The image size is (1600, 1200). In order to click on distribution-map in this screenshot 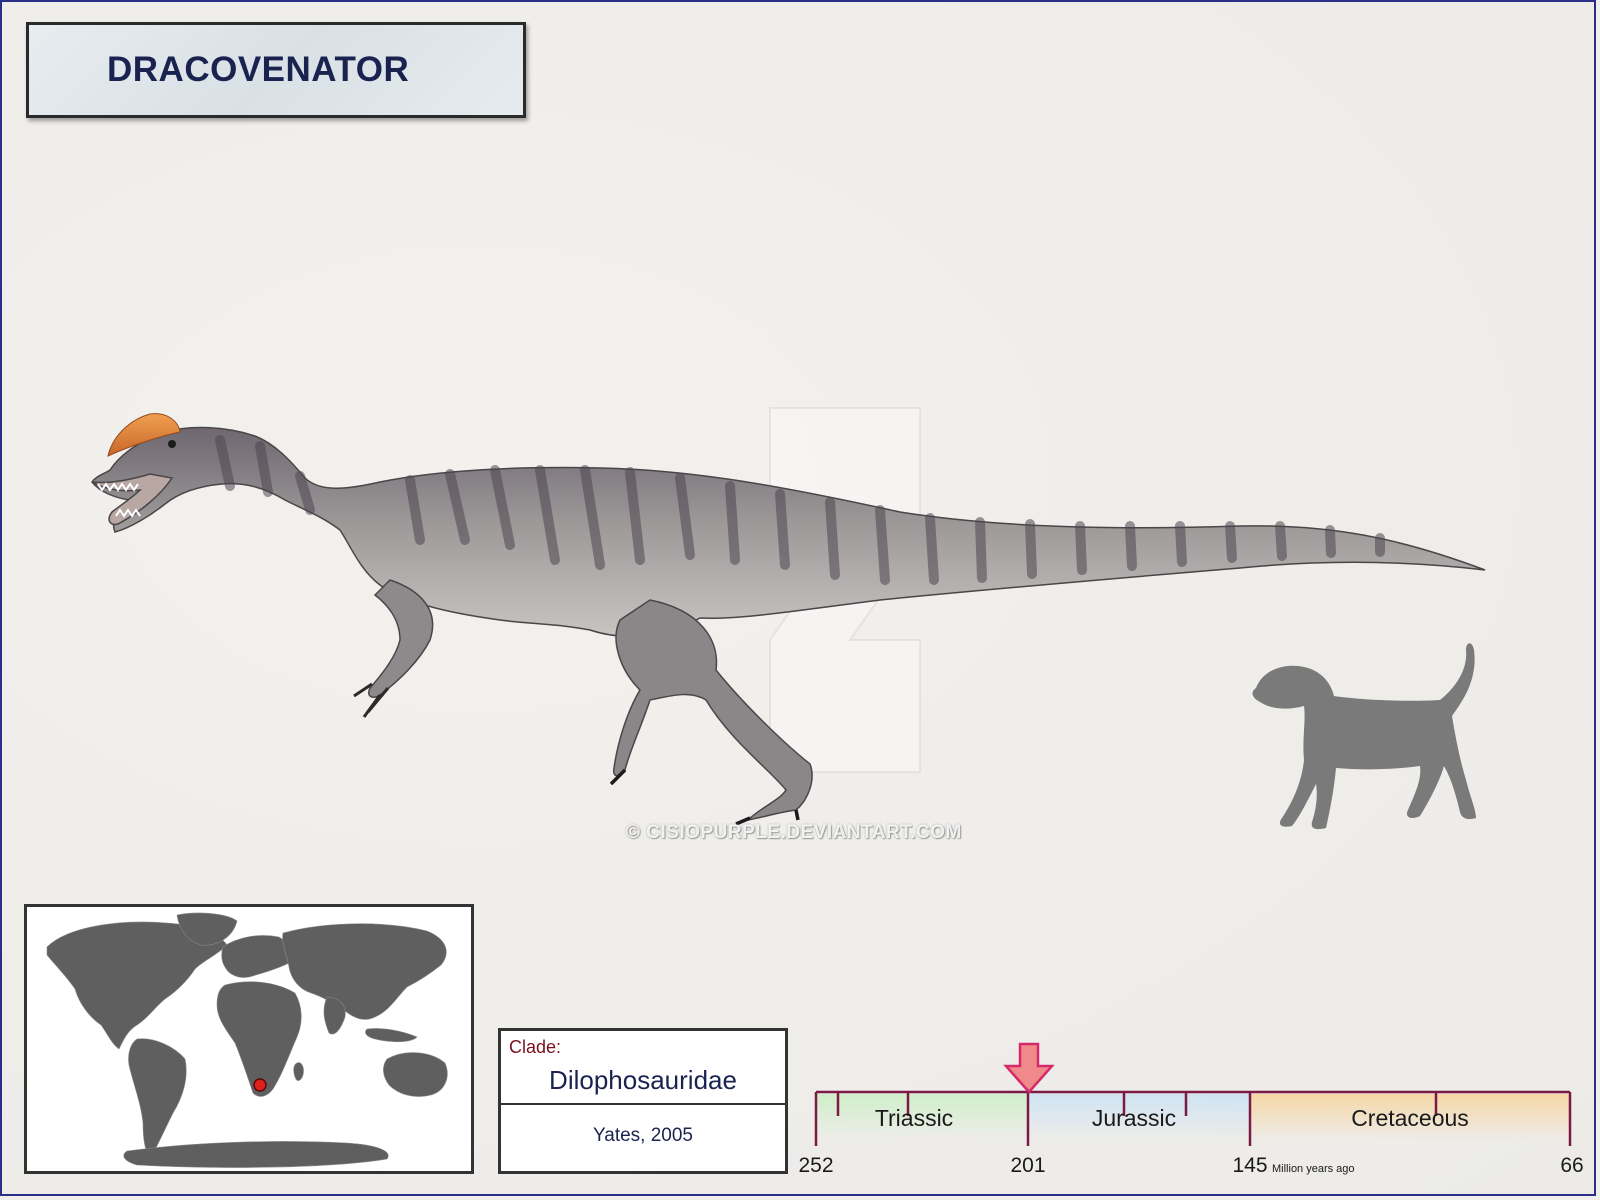, I will do `click(249, 1039)`.